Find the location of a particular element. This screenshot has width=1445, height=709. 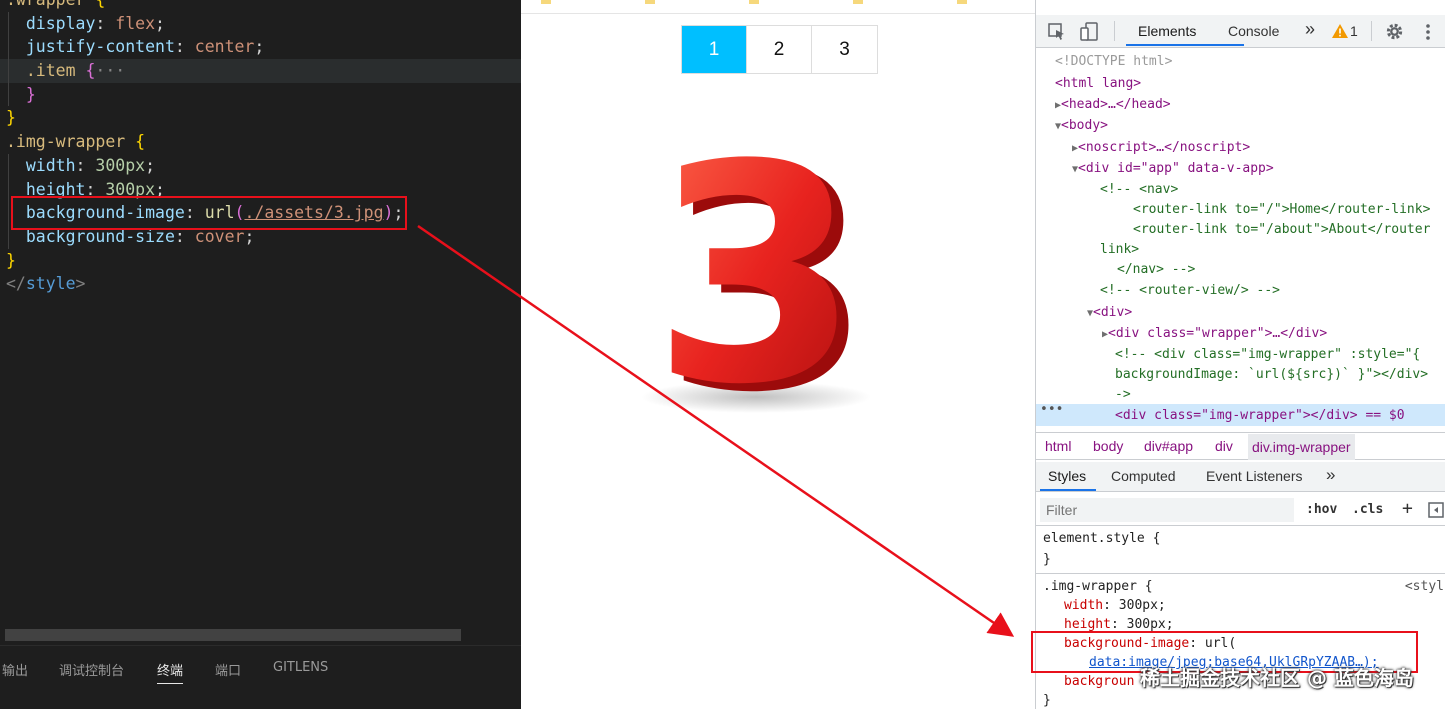

dom-node: ▼<div> is located at coordinates (1109, 312).